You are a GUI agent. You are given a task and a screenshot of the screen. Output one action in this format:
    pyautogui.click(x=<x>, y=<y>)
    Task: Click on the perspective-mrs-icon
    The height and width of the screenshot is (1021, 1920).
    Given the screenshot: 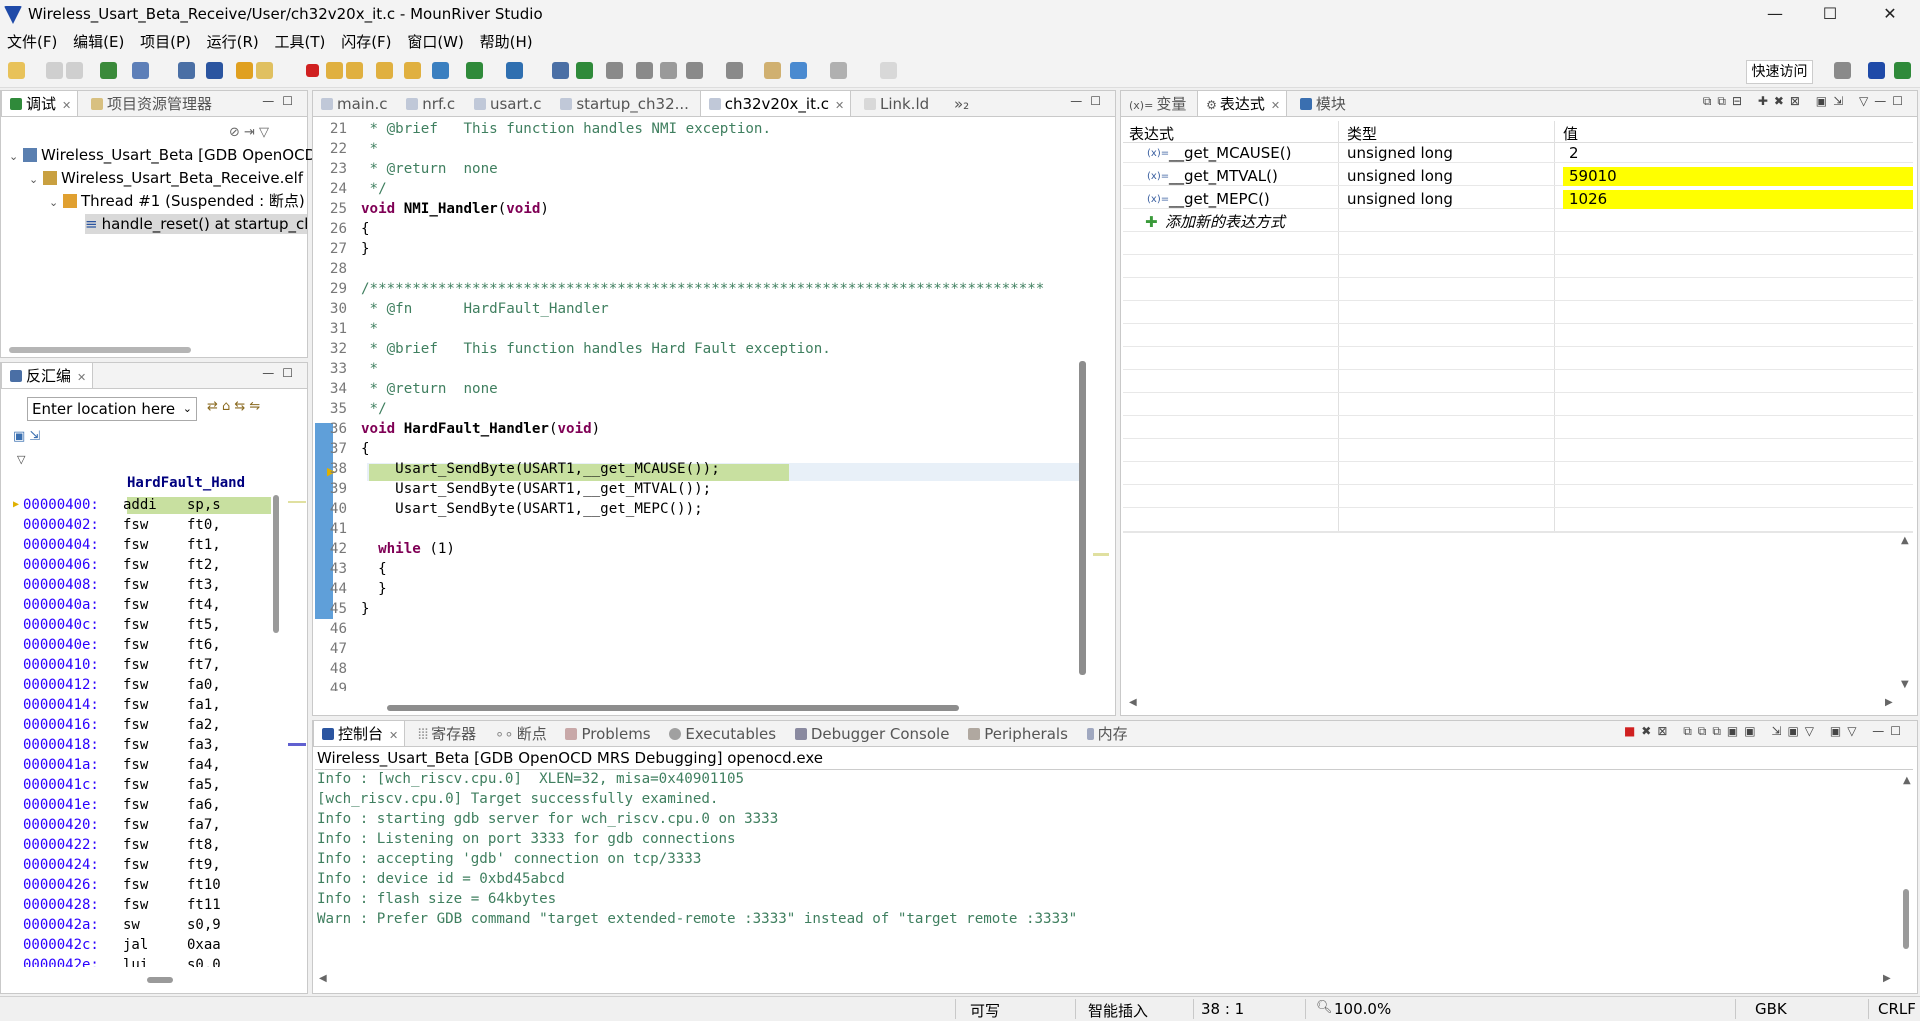 What is the action you would take?
    pyautogui.click(x=1876, y=70)
    